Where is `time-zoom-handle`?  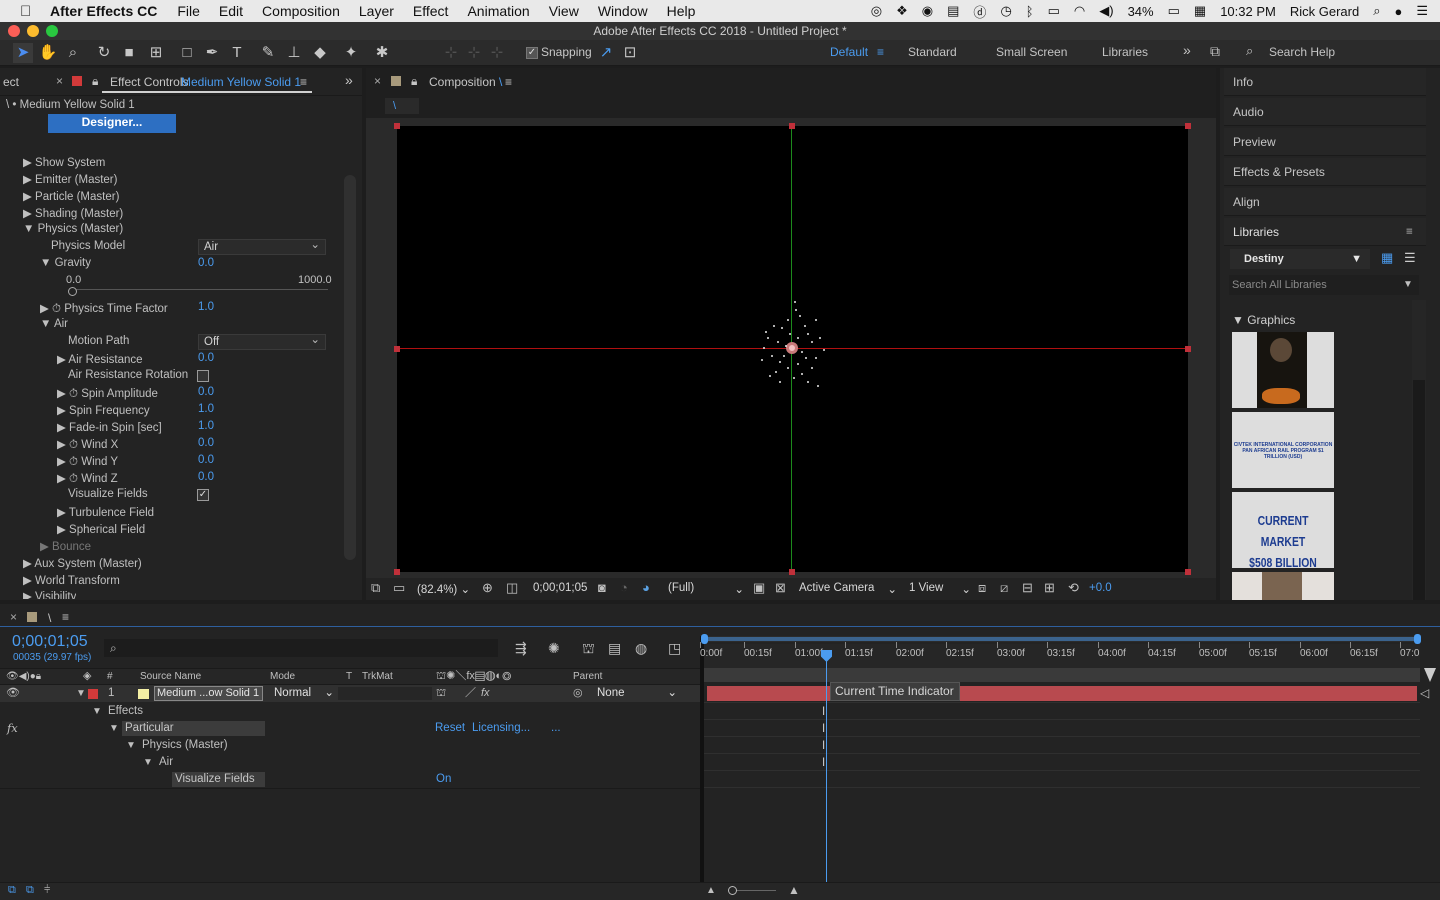
time-zoom-handle is located at coordinates (732, 890).